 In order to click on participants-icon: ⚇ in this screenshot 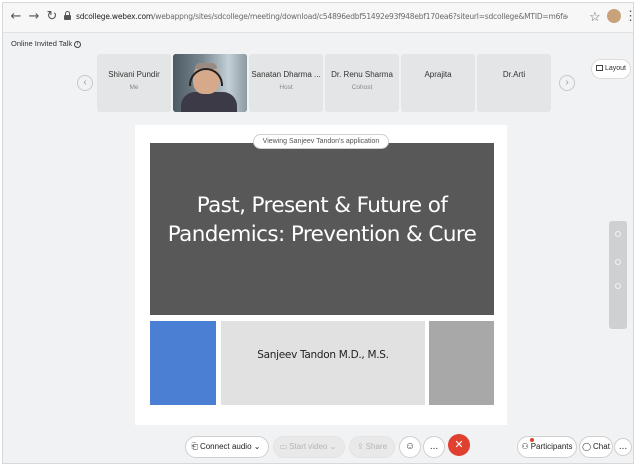, I will do `click(525, 446)`.